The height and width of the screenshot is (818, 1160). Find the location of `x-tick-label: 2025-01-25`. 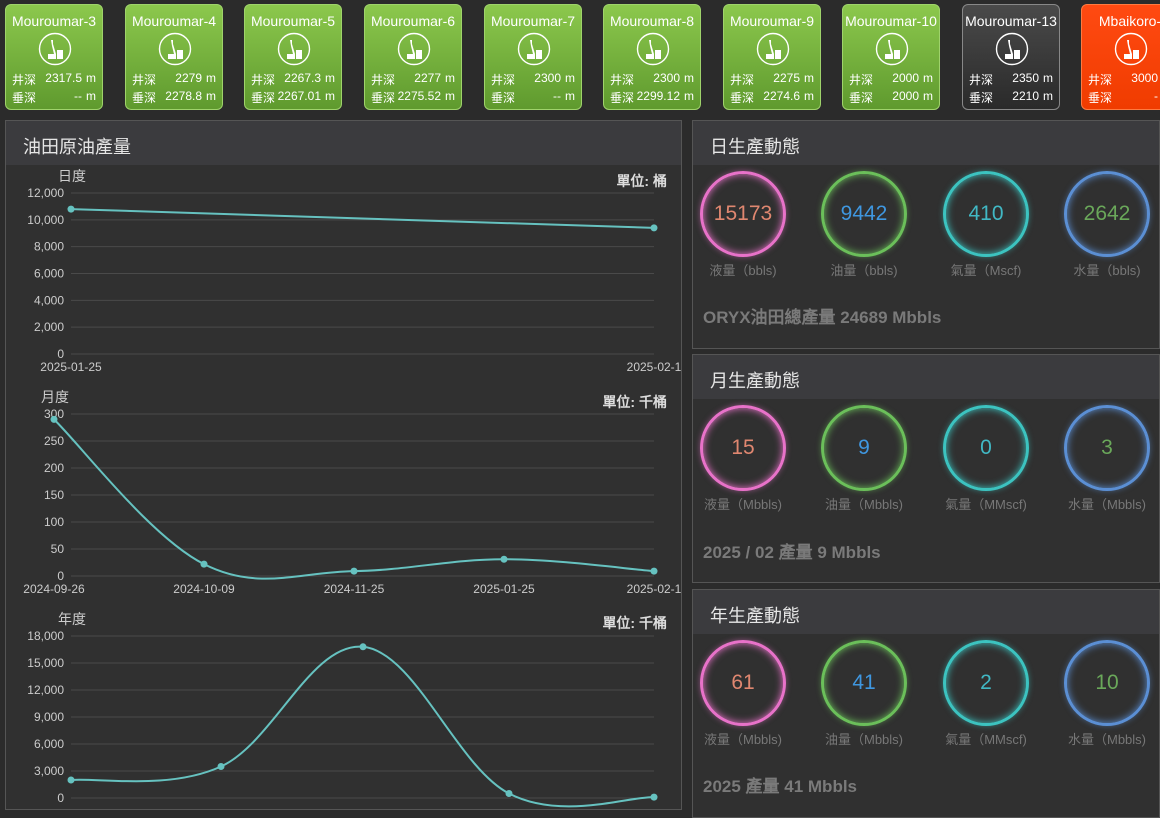

x-tick-label: 2025-01-25 is located at coordinates (71, 367).